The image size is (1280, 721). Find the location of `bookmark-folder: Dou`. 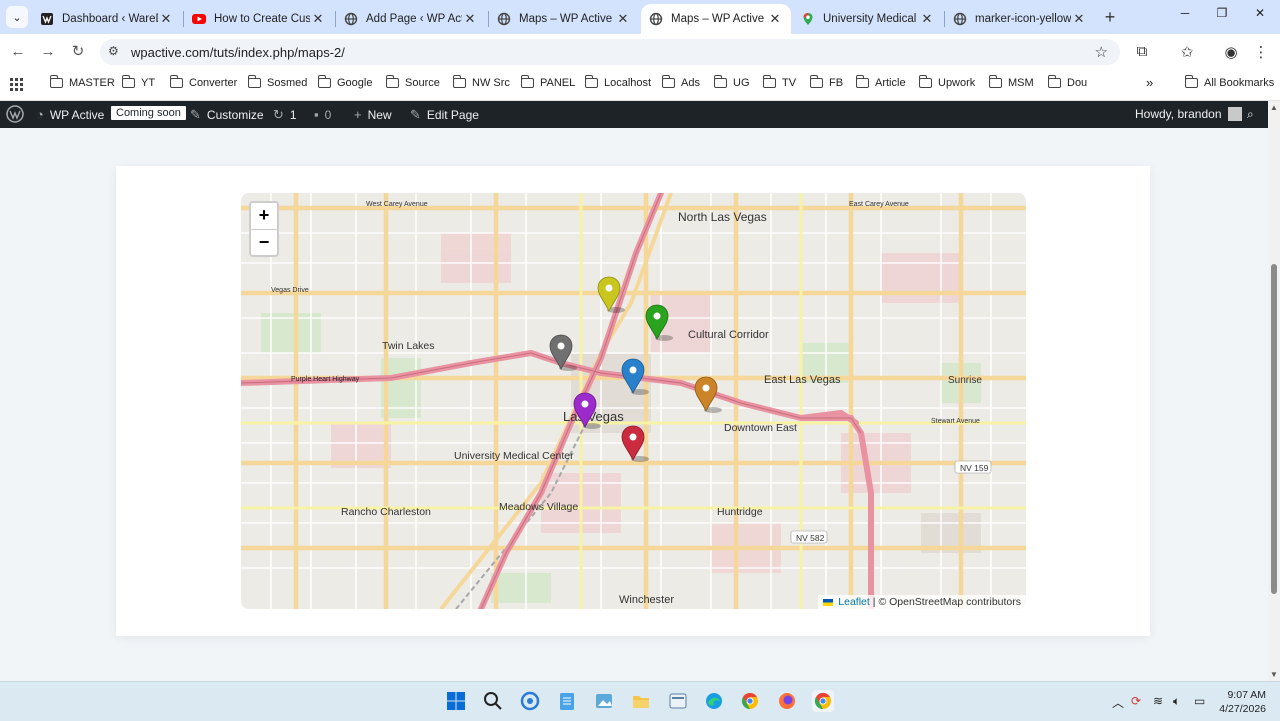

bookmark-folder: Dou is located at coordinates (1067, 82).